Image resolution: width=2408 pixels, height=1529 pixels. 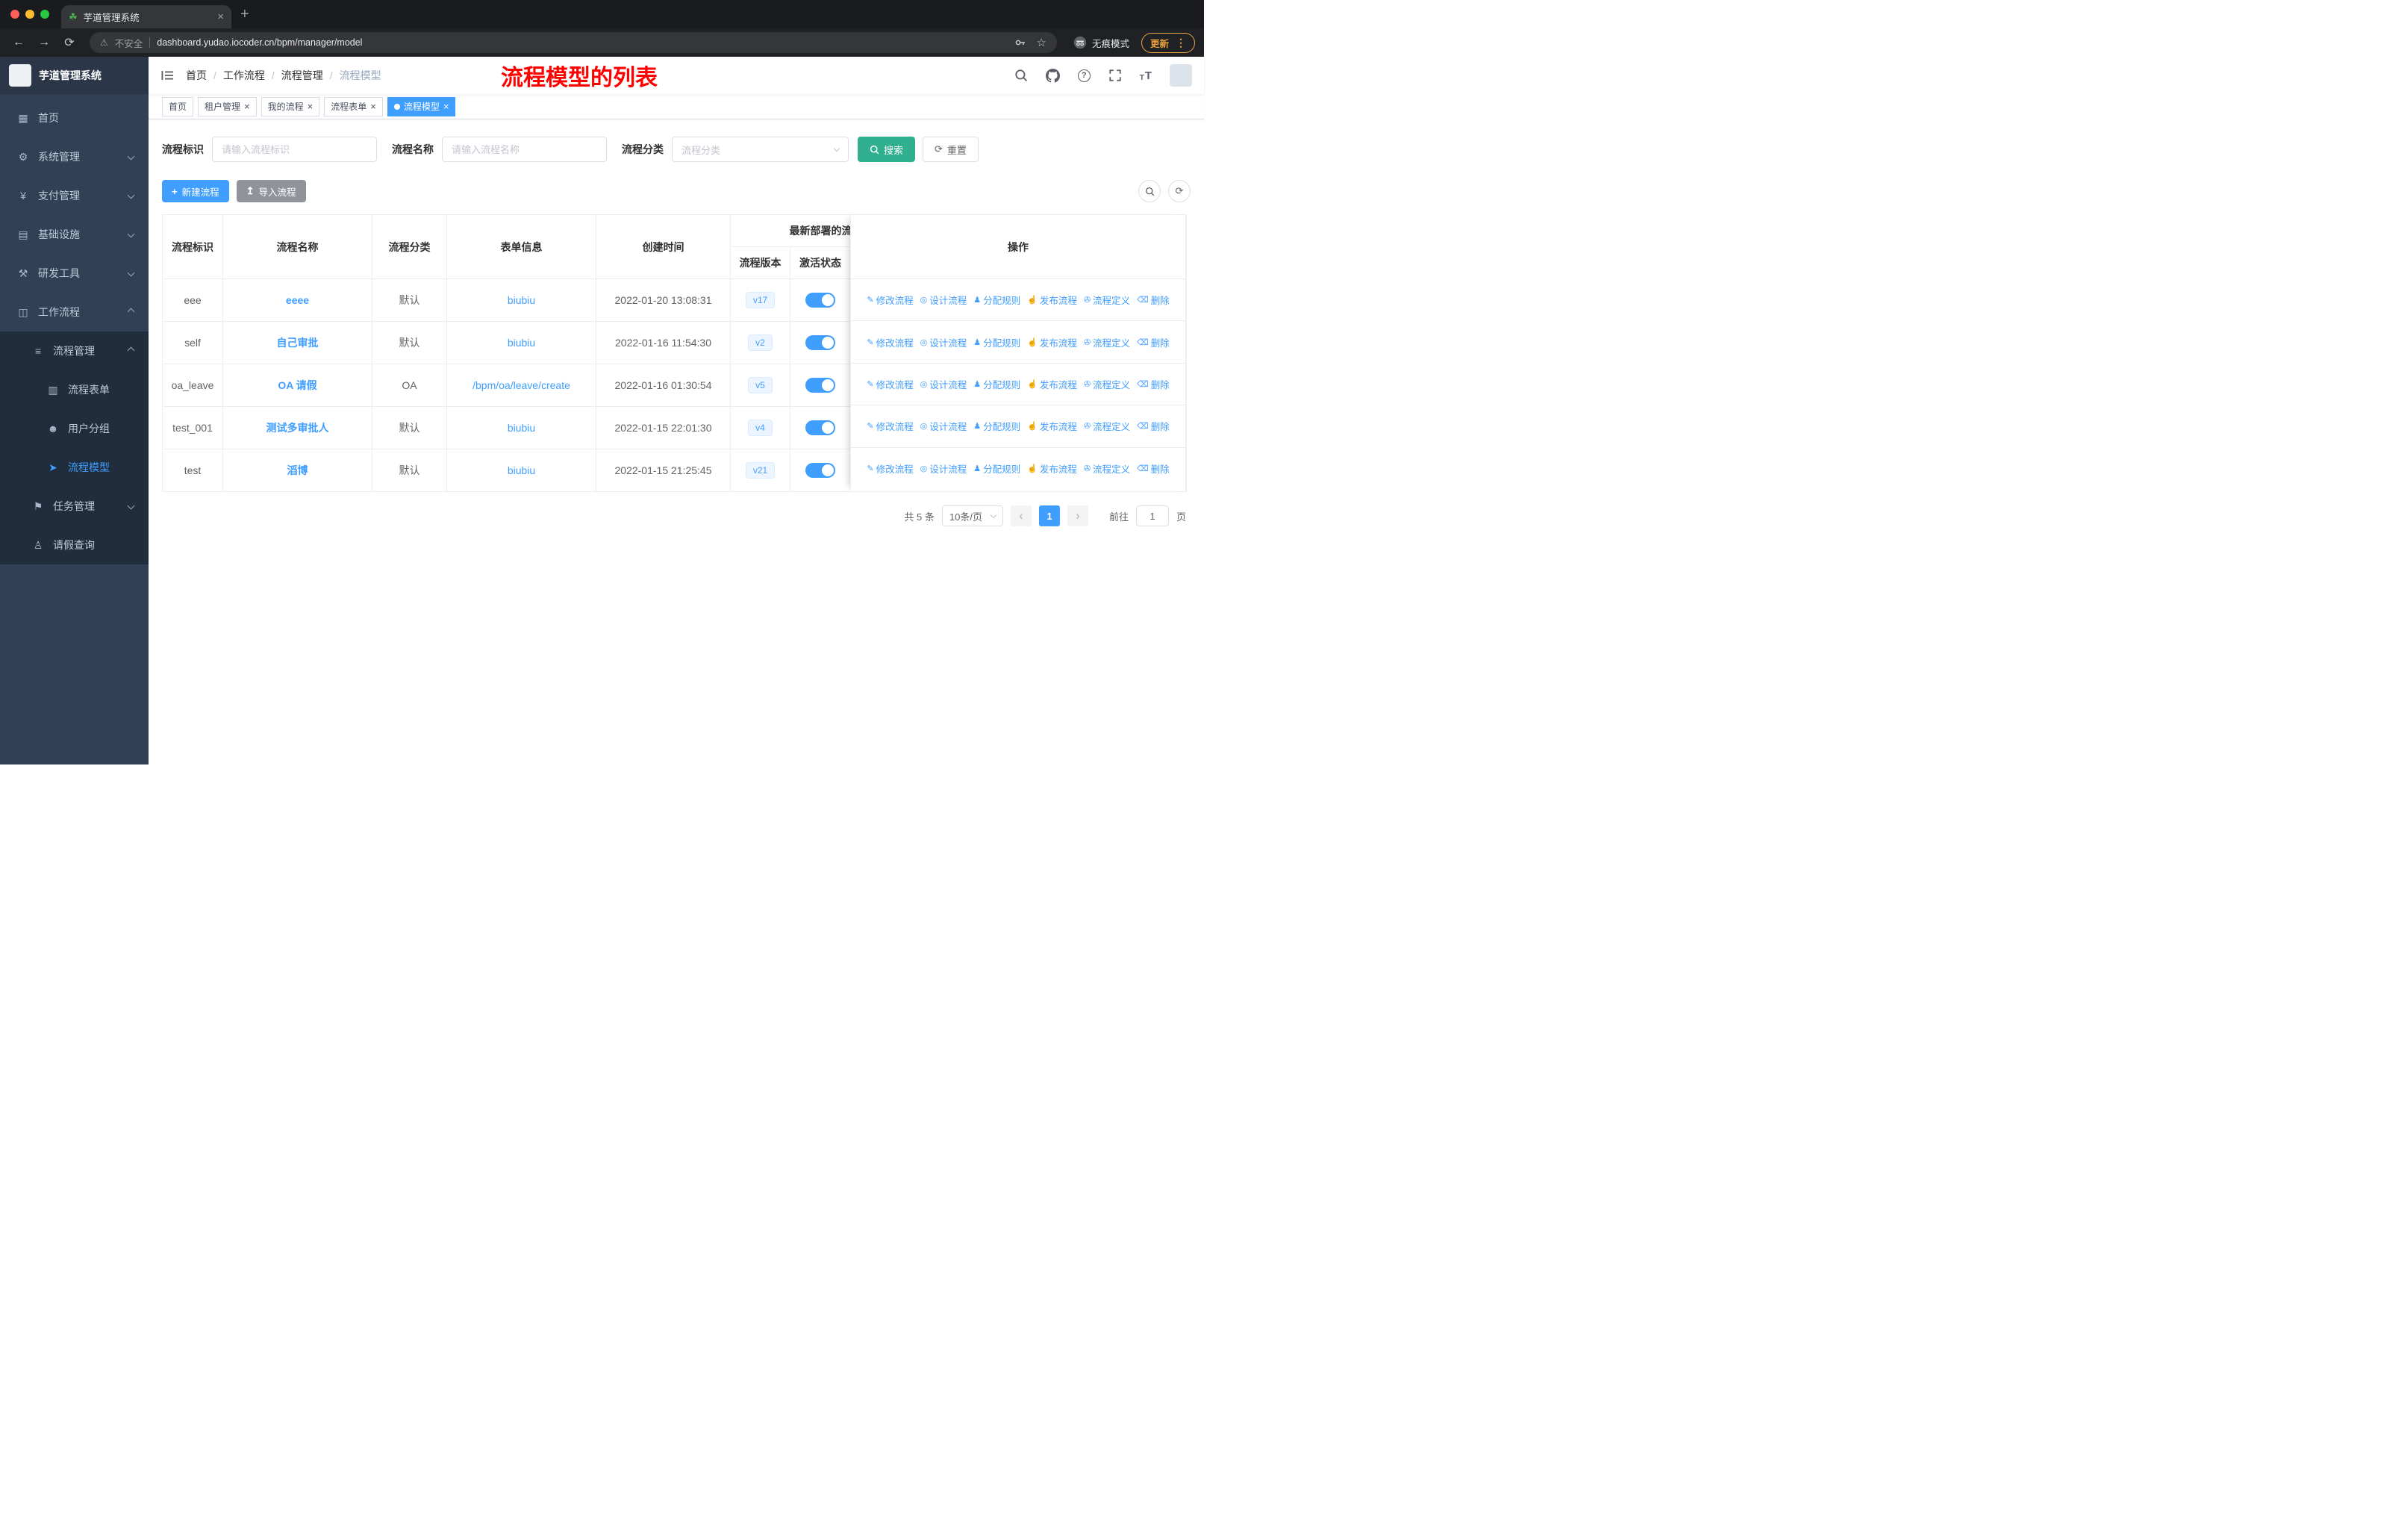 I want to click on sidebar-item-payment-management: ¥ 支付管理, so click(x=74, y=195).